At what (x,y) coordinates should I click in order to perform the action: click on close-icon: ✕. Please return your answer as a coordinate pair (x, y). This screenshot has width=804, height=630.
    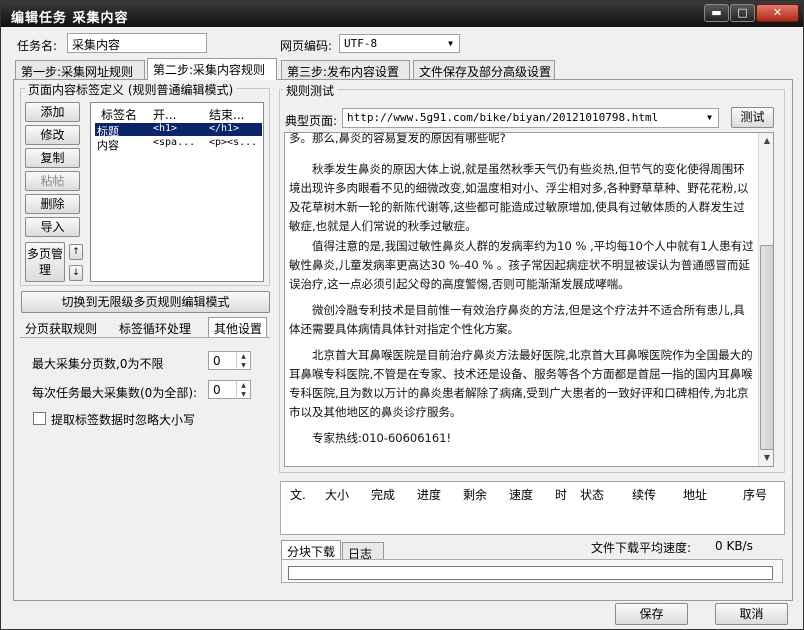
    Looking at the image, I should click on (777, 13).